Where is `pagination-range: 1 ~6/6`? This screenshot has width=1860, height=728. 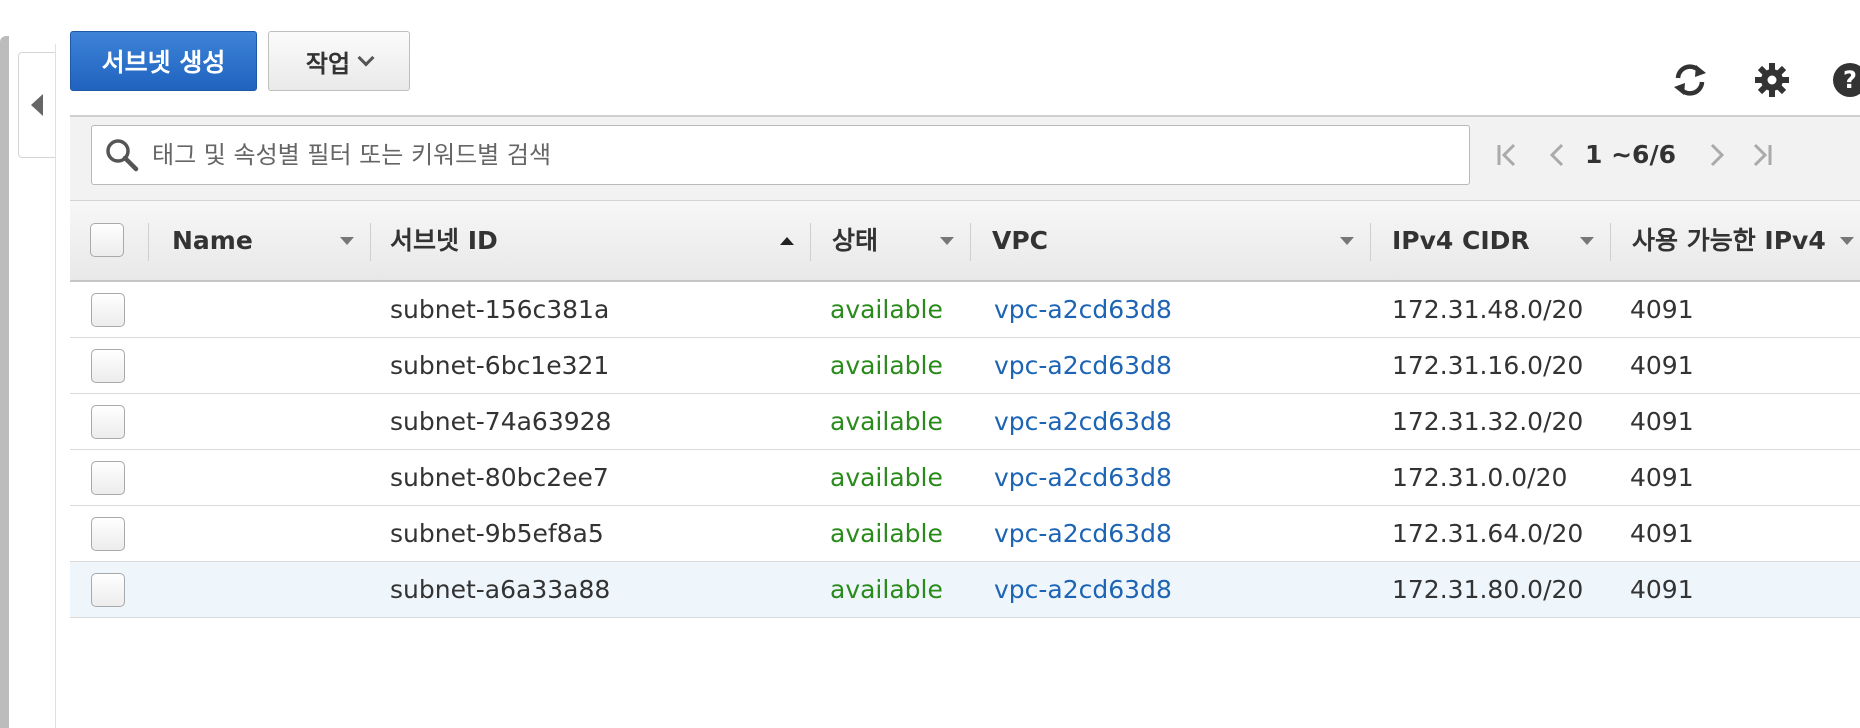
pagination-range: 1 ~6/6 is located at coordinates (1630, 154).